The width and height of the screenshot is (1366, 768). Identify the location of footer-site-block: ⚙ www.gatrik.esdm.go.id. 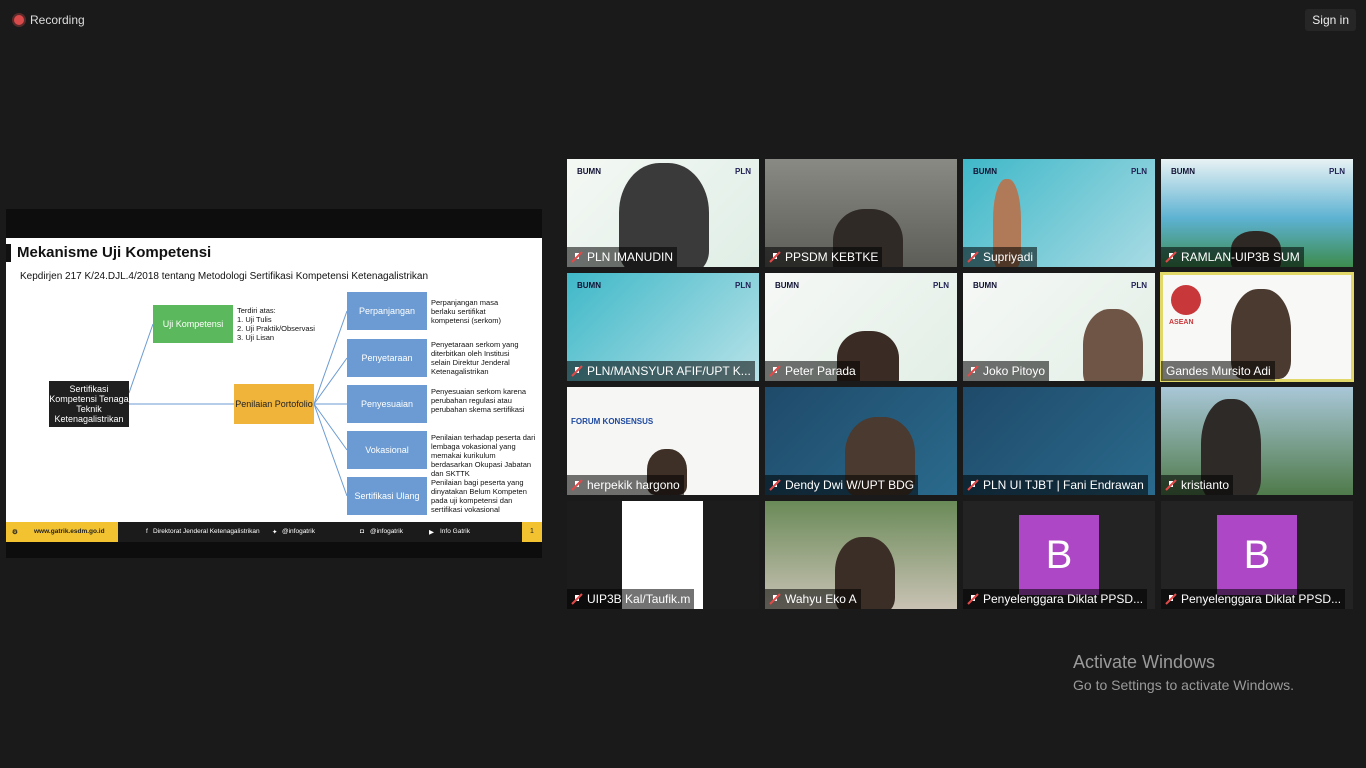
(62, 532).